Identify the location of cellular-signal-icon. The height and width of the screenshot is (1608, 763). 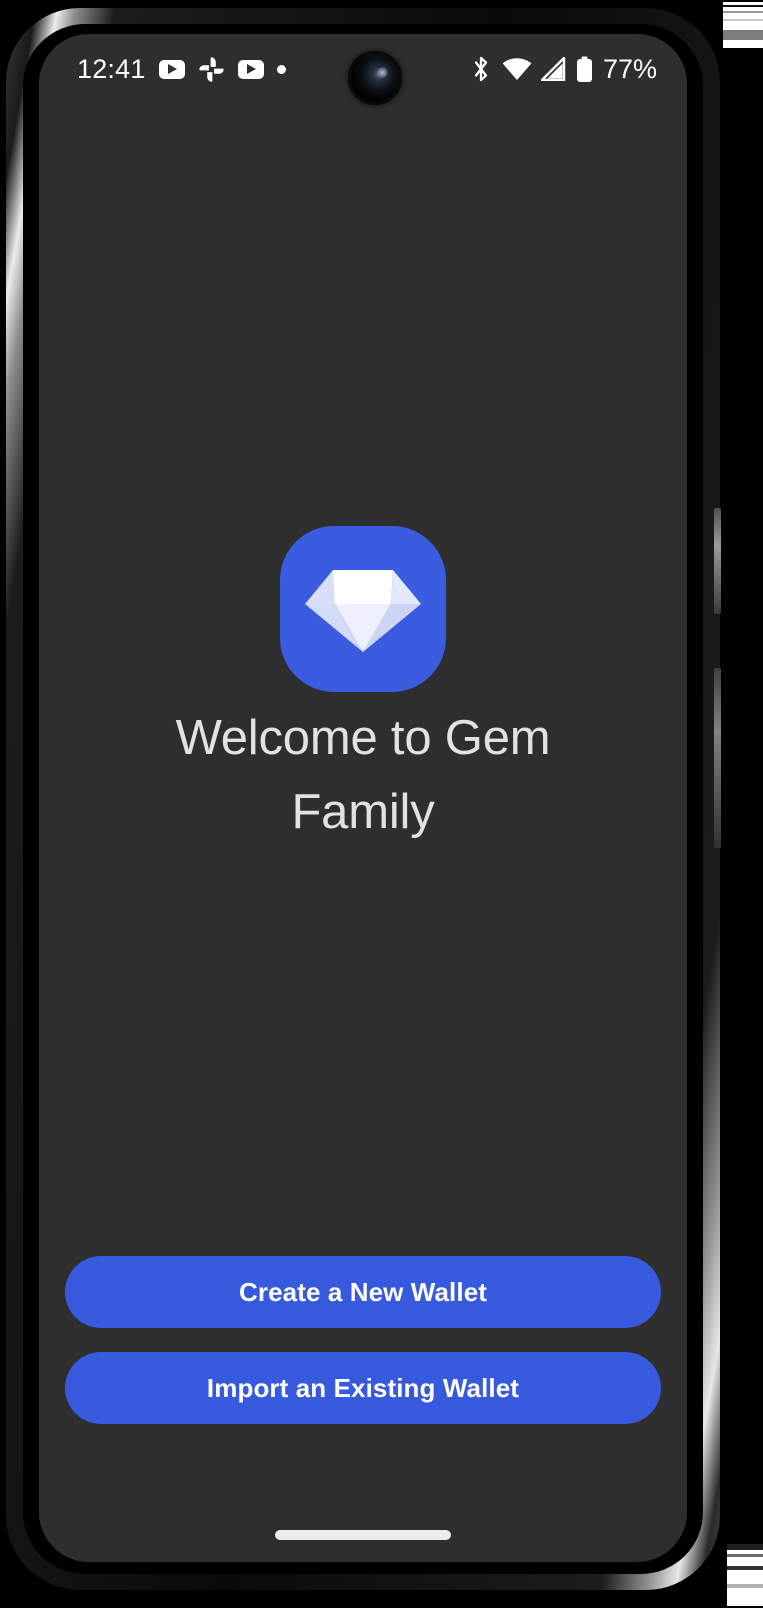
(553, 69).